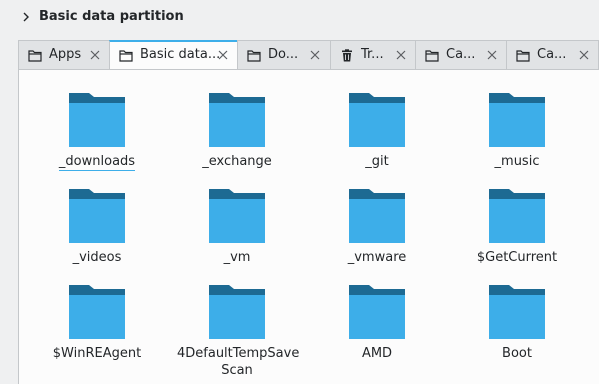 The height and width of the screenshot is (384, 599). I want to click on file-name: _downloads, so click(97, 162).